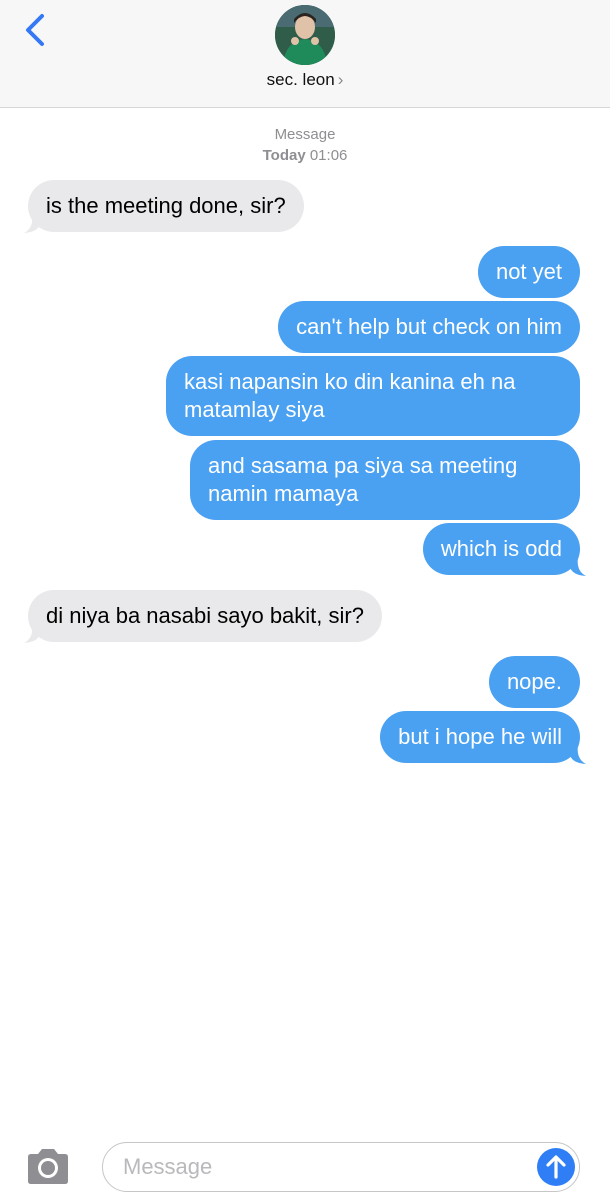 This screenshot has height=1200, width=610. What do you see at coordinates (480, 737) in the screenshot?
I see `message-bubble-outgoing: but i hope he will` at bounding box center [480, 737].